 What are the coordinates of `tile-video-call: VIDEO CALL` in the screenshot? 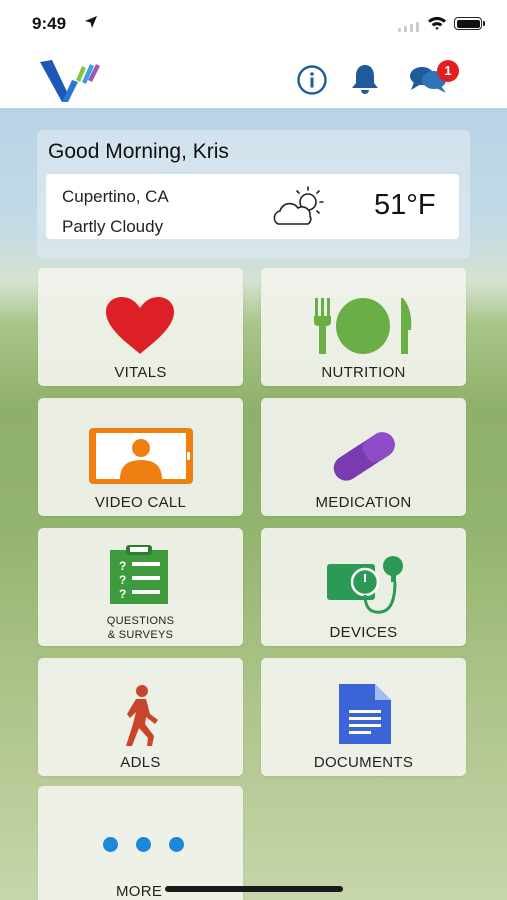 It's located at (140, 457).